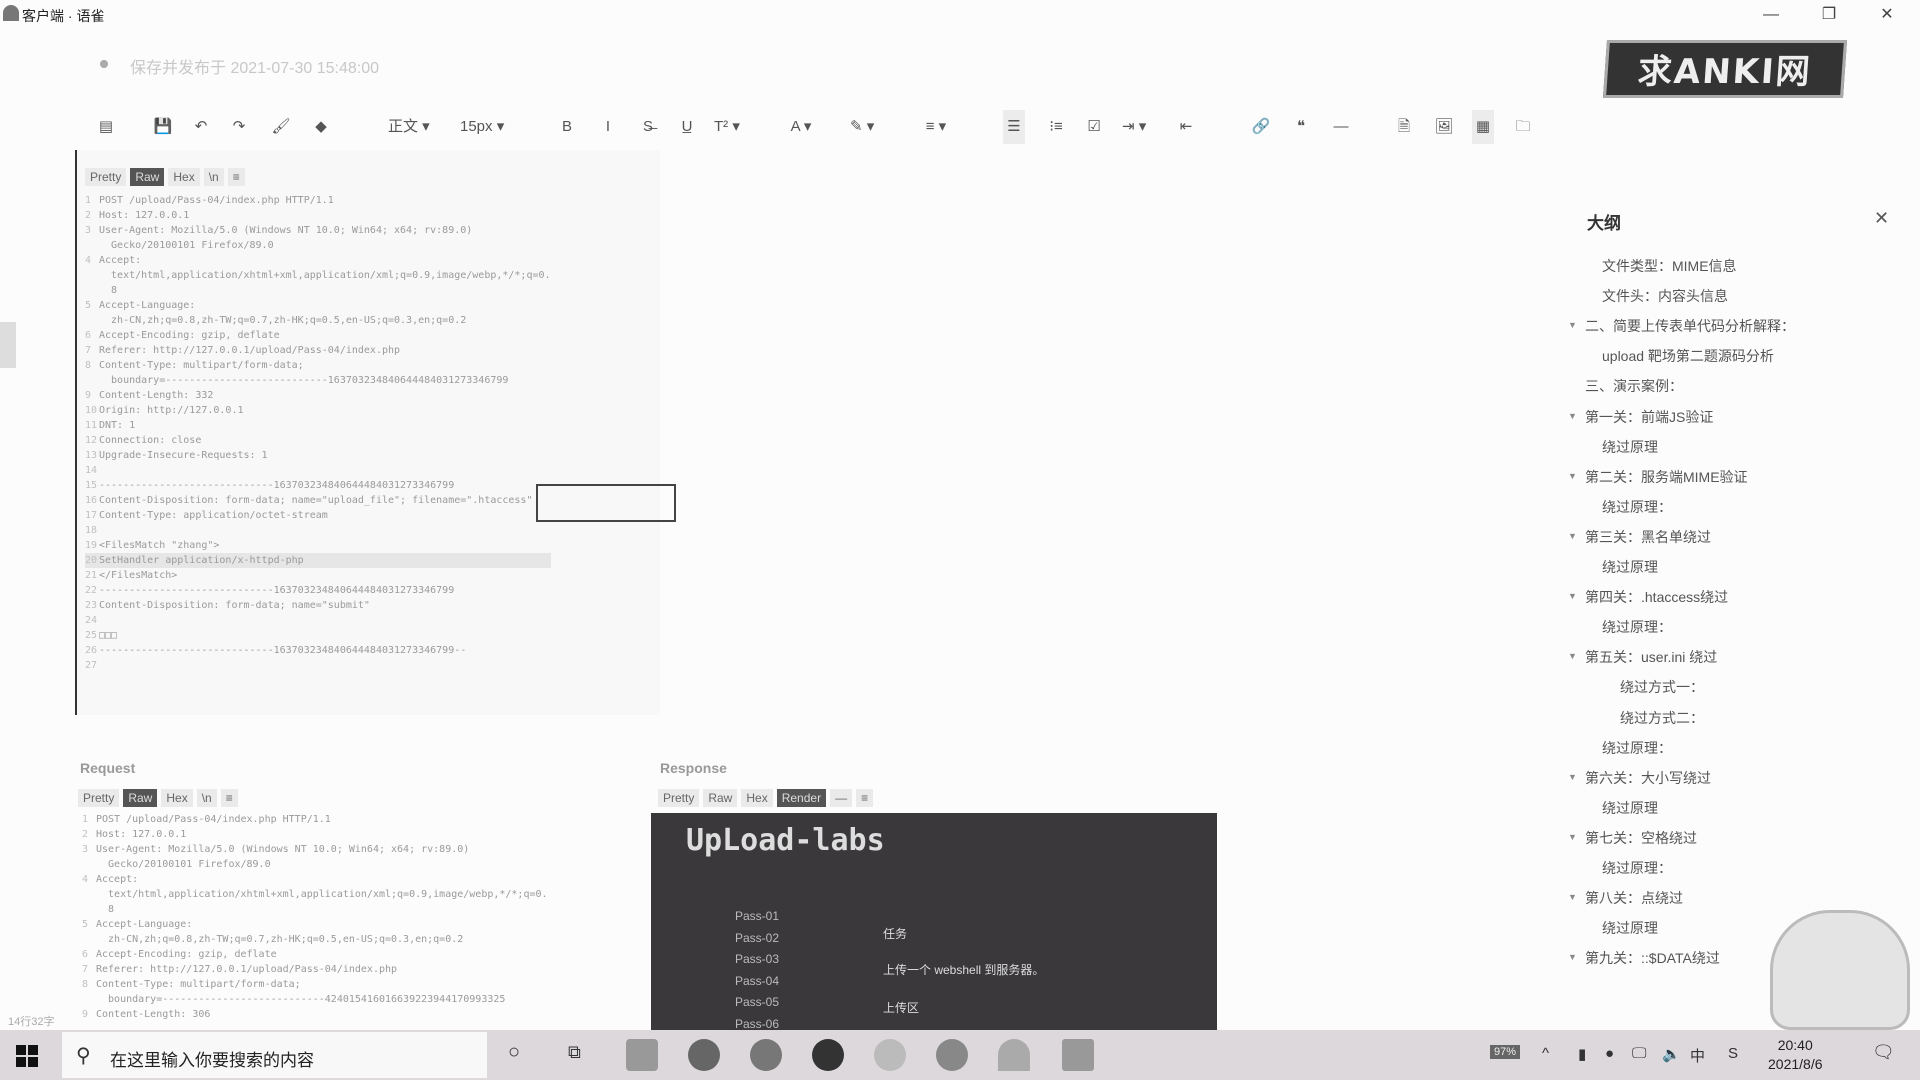 This screenshot has width=1920, height=1080. Describe the element at coordinates (648, 127) in the screenshot. I see `strike-button: S̶` at that location.